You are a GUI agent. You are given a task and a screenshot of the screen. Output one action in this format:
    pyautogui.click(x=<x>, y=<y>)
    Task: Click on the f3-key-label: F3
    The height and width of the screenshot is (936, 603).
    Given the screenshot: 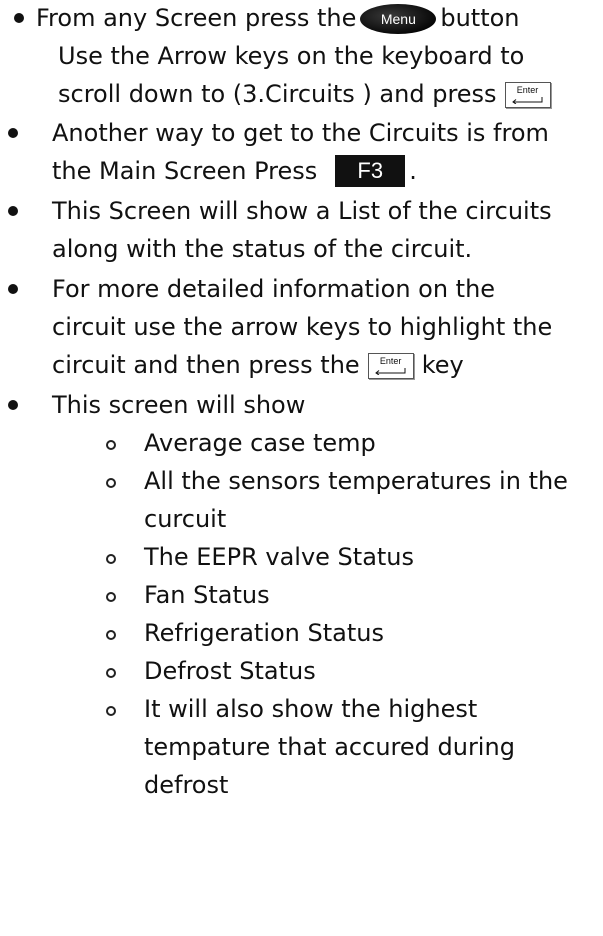 What is the action you would take?
    pyautogui.click(x=370, y=170)
    